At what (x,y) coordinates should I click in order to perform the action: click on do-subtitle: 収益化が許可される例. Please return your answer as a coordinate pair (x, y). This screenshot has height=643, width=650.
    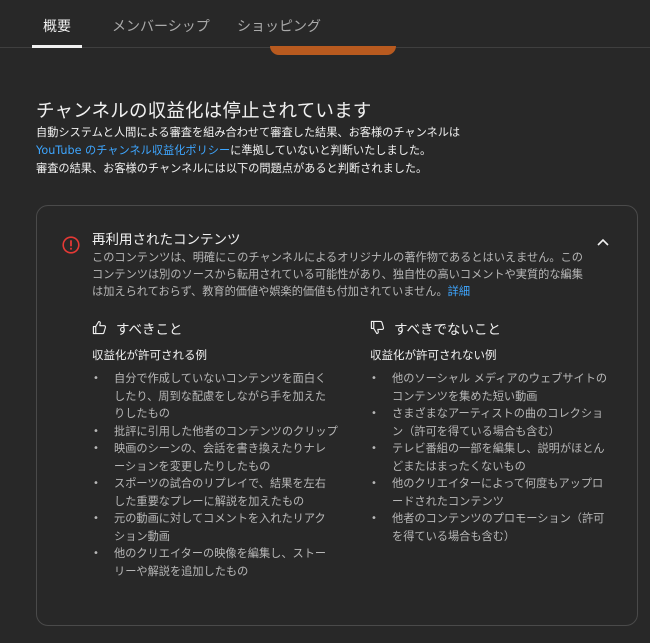
    Looking at the image, I should click on (149, 355).